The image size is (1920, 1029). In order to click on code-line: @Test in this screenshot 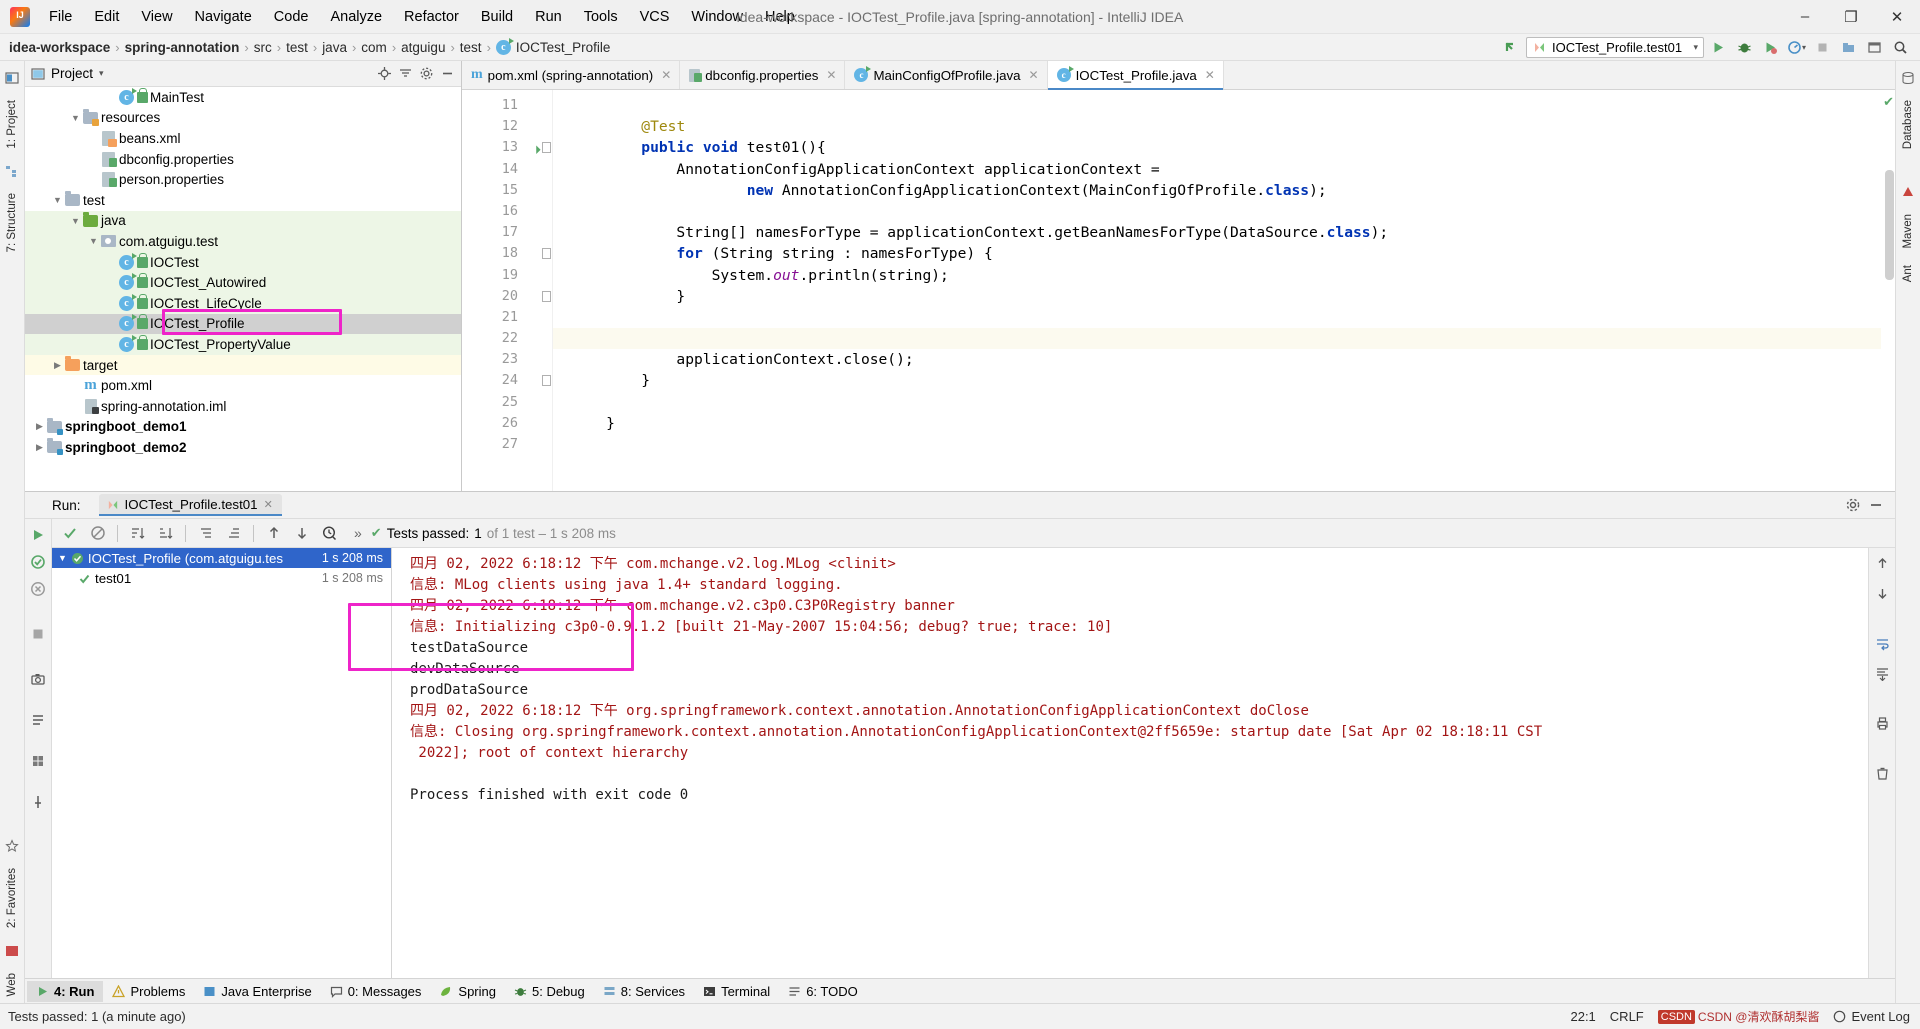, I will do `click(1217, 126)`.